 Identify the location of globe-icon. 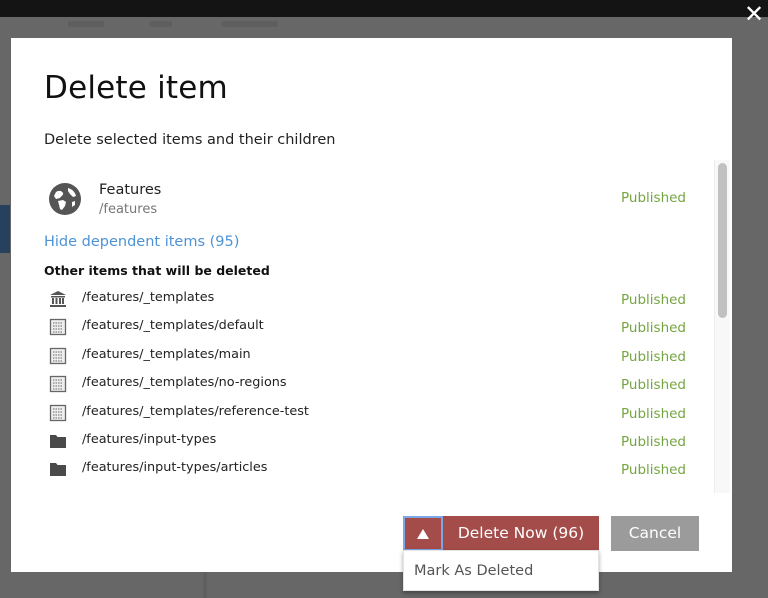
(65, 199).